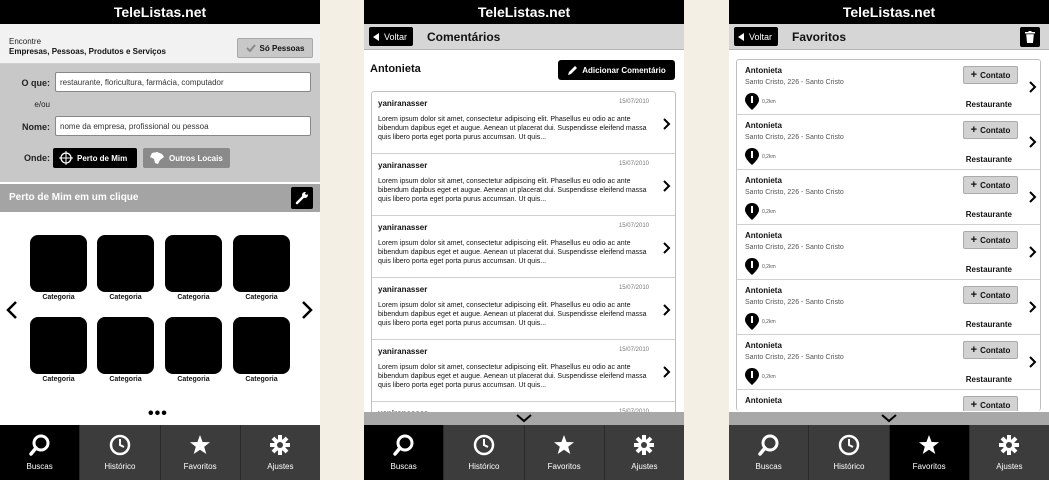 The height and width of the screenshot is (480, 1049). What do you see at coordinates (524, 37) in the screenshot?
I see `comments-subheader: Voltar Comentários` at bounding box center [524, 37].